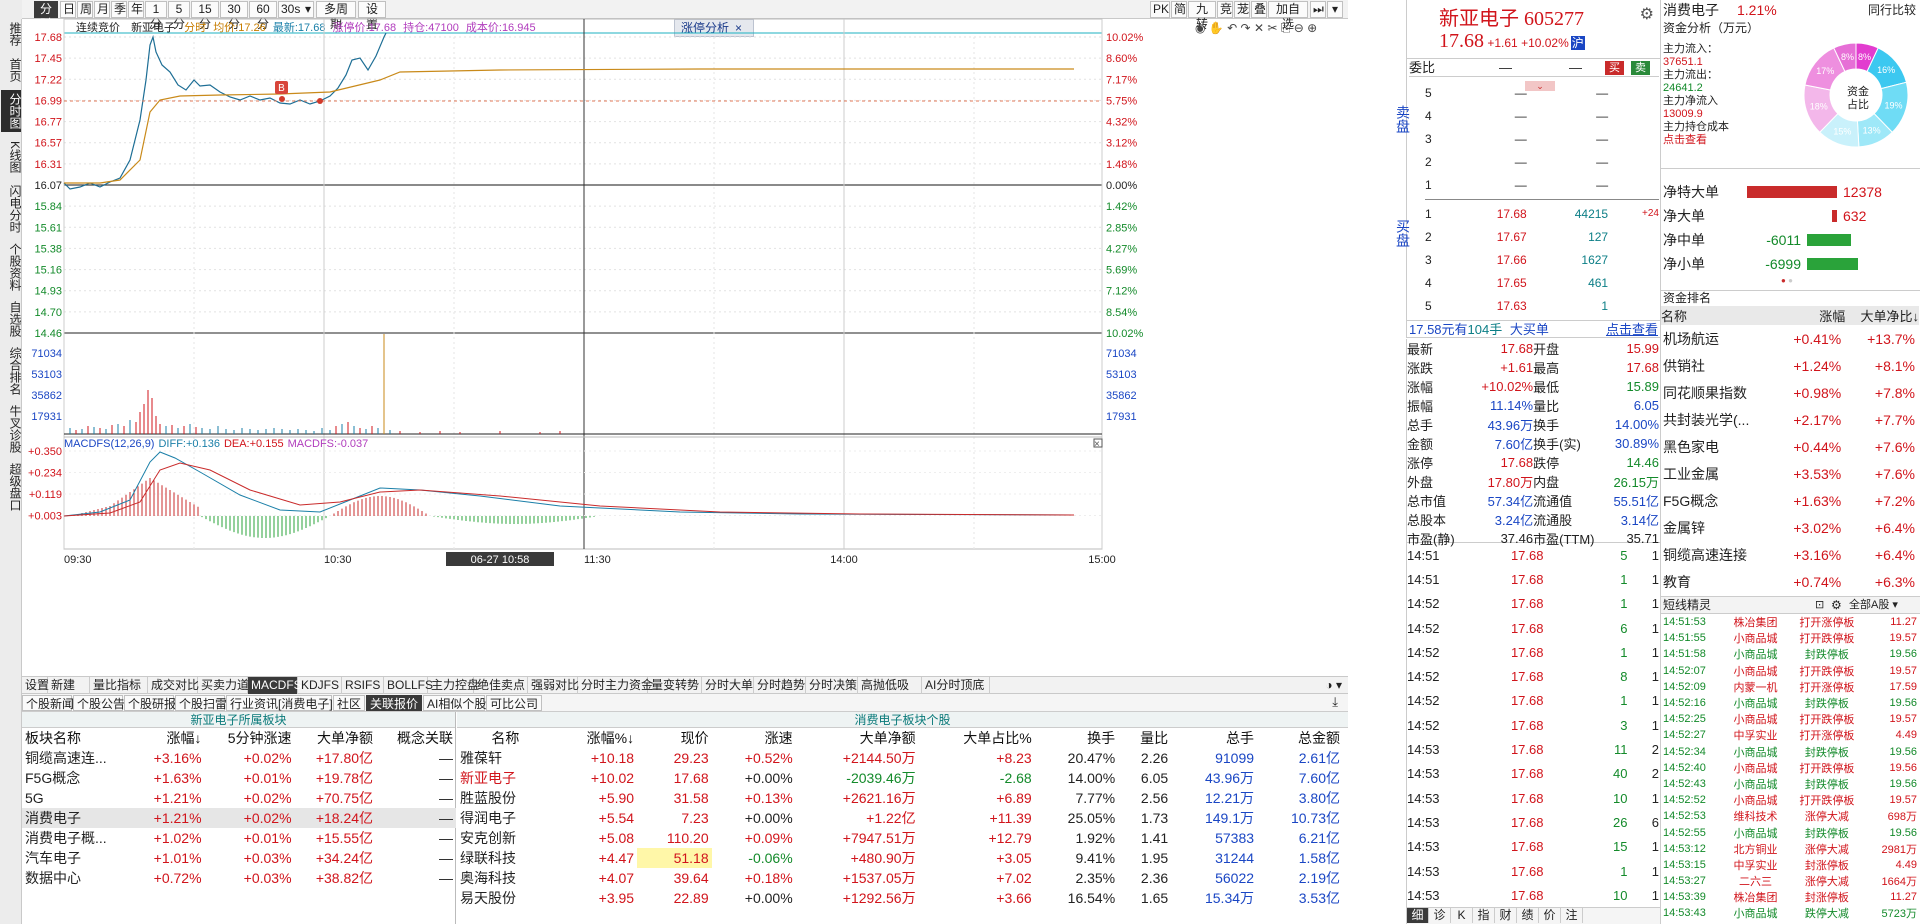 The image size is (1920, 924). Describe the element at coordinates (1462, 915) in the screenshot. I see `quote-tab: K` at that location.